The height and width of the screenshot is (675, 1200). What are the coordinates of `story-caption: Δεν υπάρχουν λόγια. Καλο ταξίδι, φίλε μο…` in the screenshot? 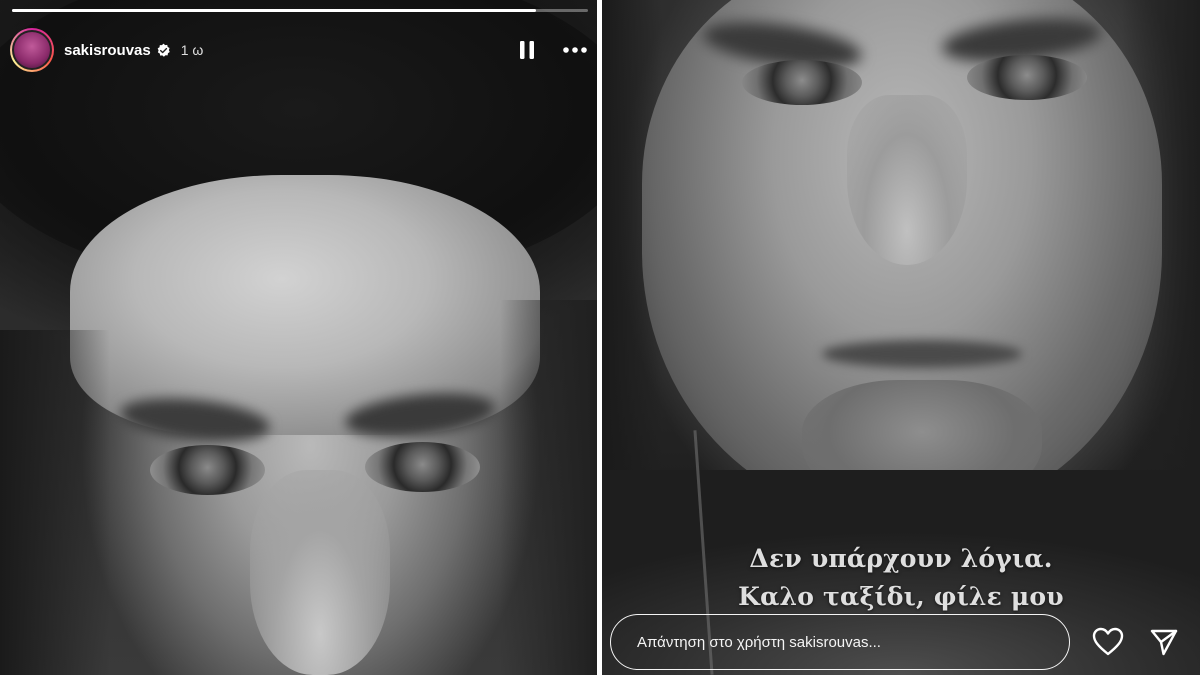 It's located at (901, 578).